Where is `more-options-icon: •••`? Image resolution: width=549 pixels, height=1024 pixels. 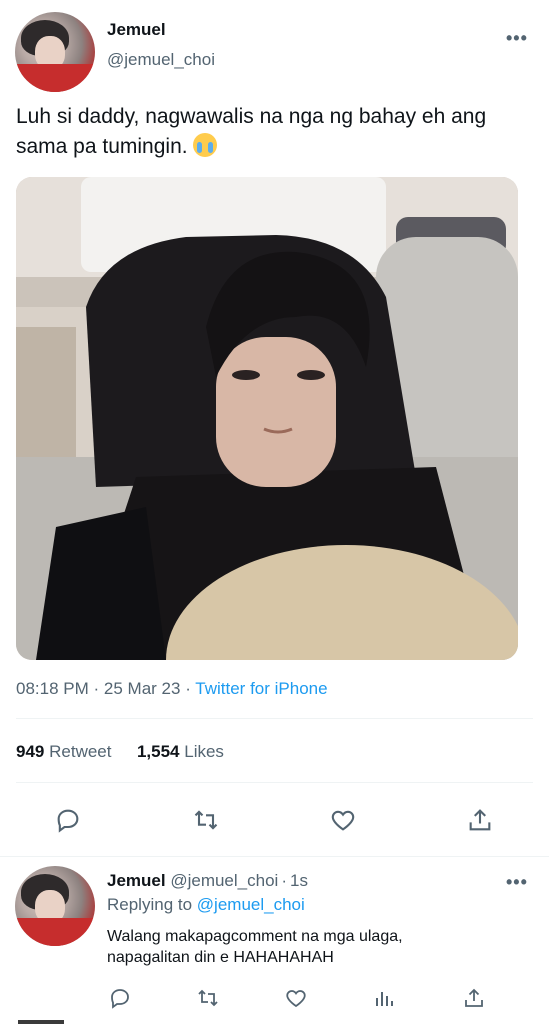 more-options-icon: ••• is located at coordinates (517, 38).